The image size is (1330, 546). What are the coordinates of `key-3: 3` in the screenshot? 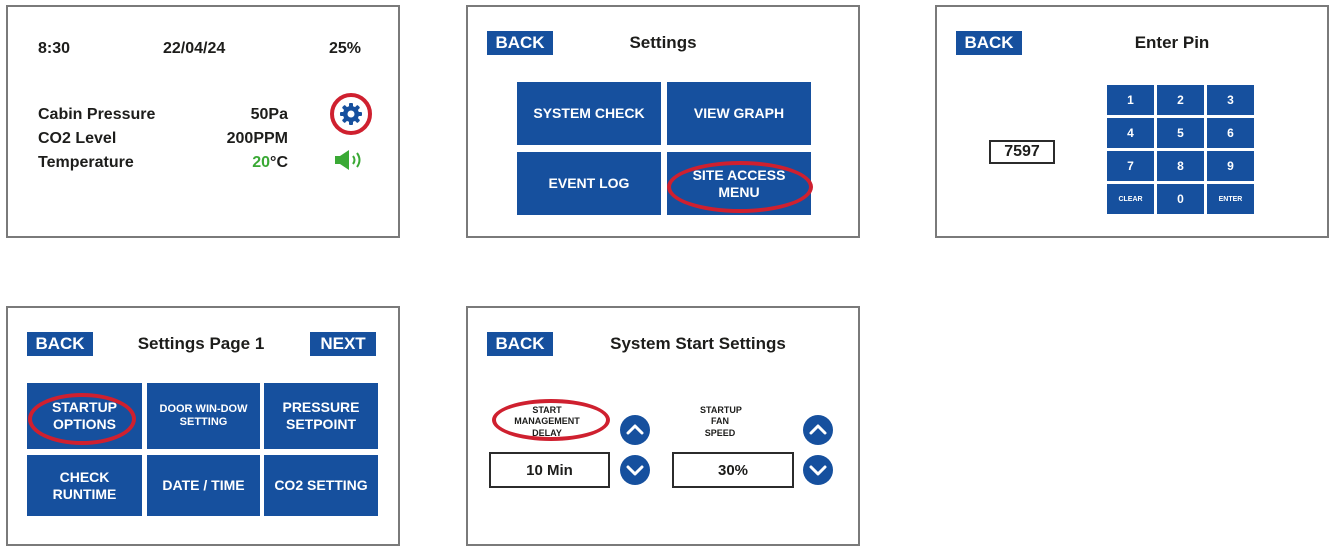 It's located at (1230, 100).